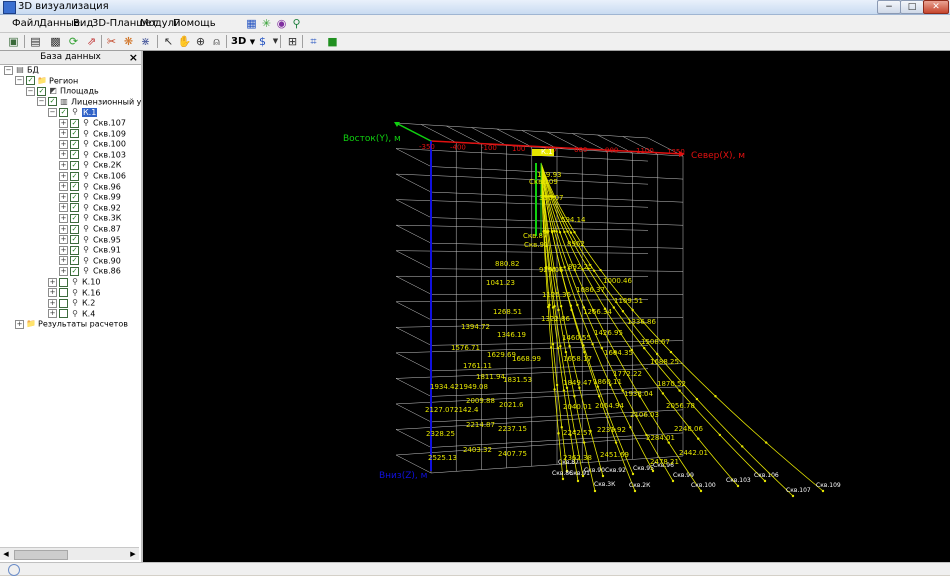  I want to click on color-icon: ■, so click(332, 41).